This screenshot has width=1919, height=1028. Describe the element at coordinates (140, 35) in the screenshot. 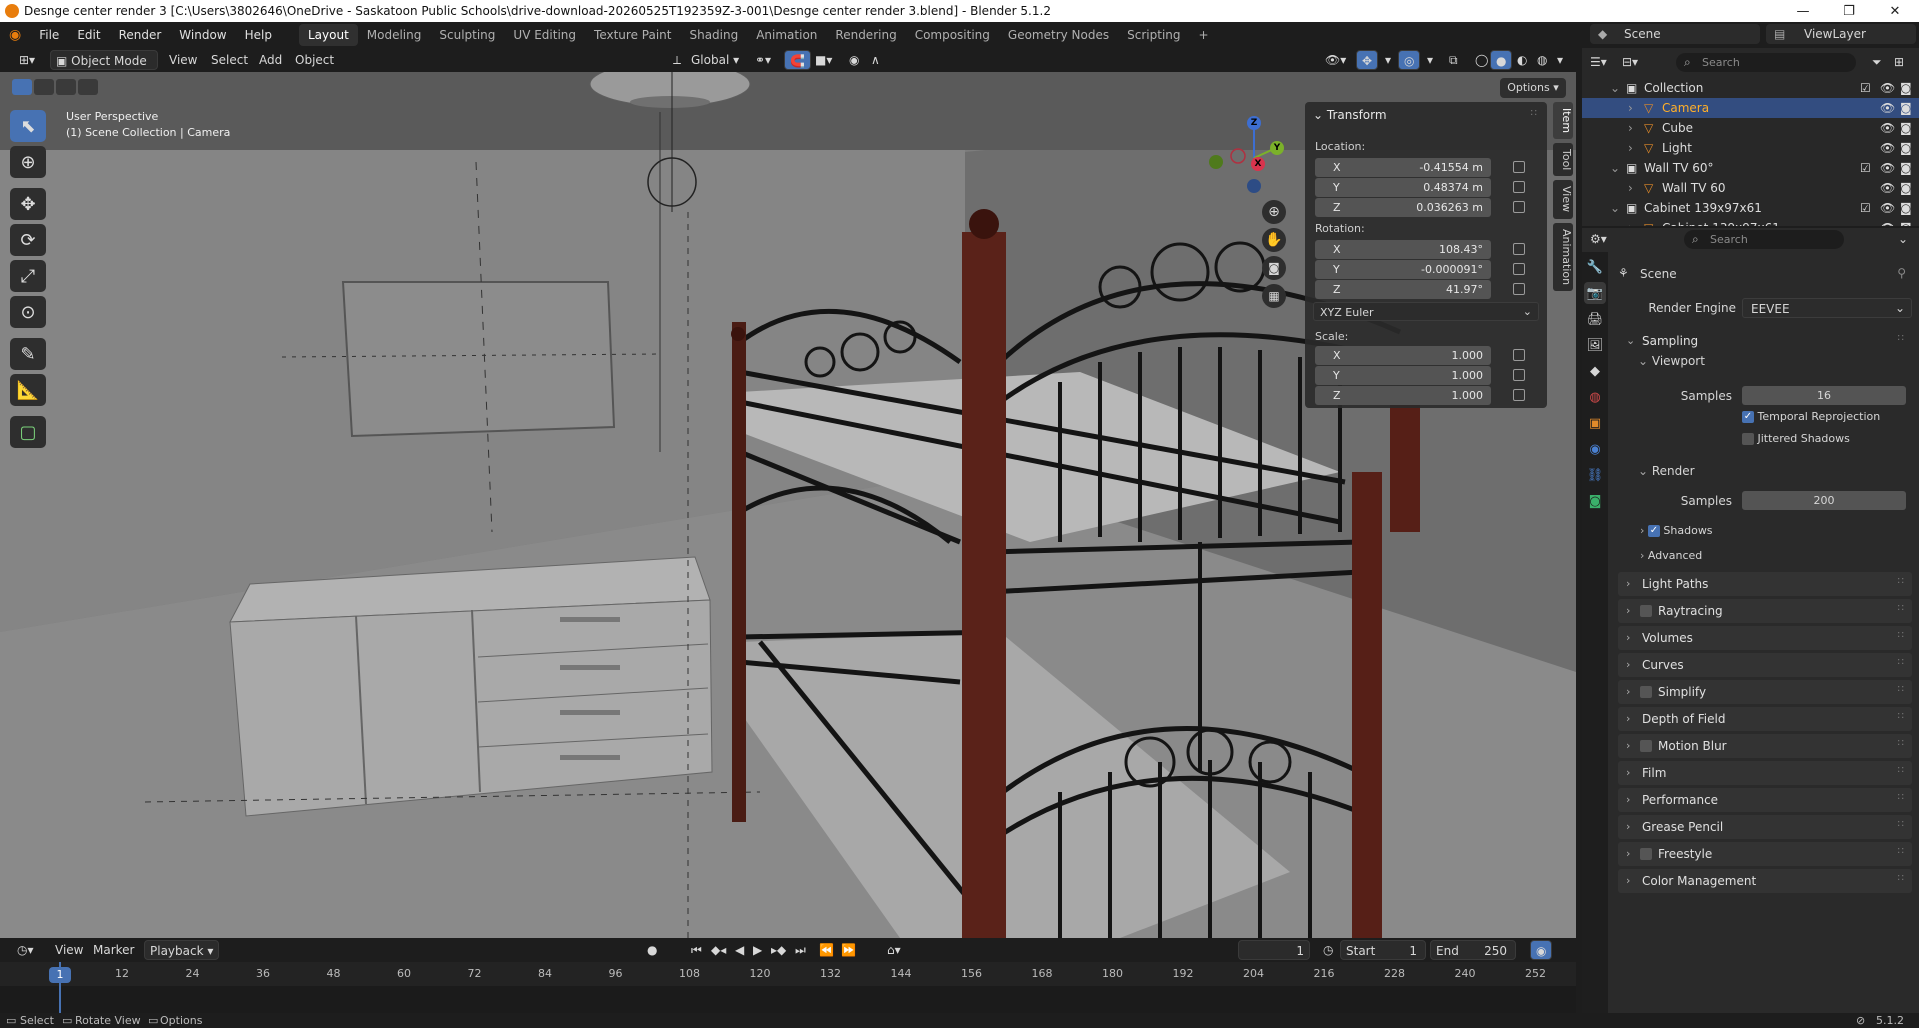

I see `menu-render: Render` at that location.